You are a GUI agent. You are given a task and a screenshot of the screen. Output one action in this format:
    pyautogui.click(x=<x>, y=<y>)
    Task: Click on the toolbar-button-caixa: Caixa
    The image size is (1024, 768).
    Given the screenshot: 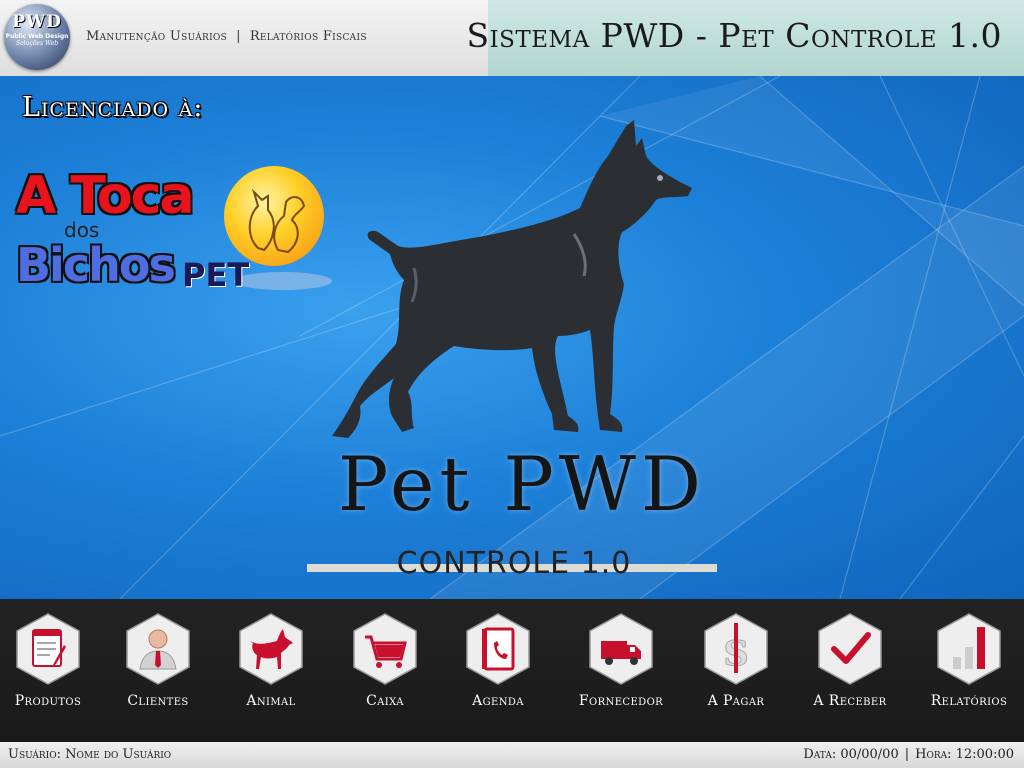 What is the action you would take?
    pyautogui.click(x=385, y=673)
    